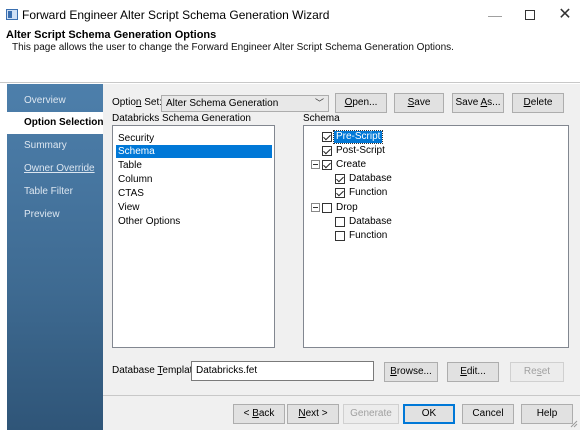 Image resolution: width=580 pixels, height=430 pixels. I want to click on tree-node-create: Create, so click(339, 164).